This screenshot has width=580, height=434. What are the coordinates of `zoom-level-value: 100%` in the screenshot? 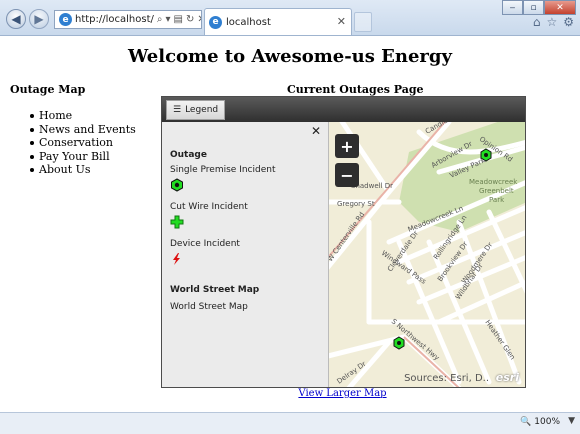 It's located at (547, 422).